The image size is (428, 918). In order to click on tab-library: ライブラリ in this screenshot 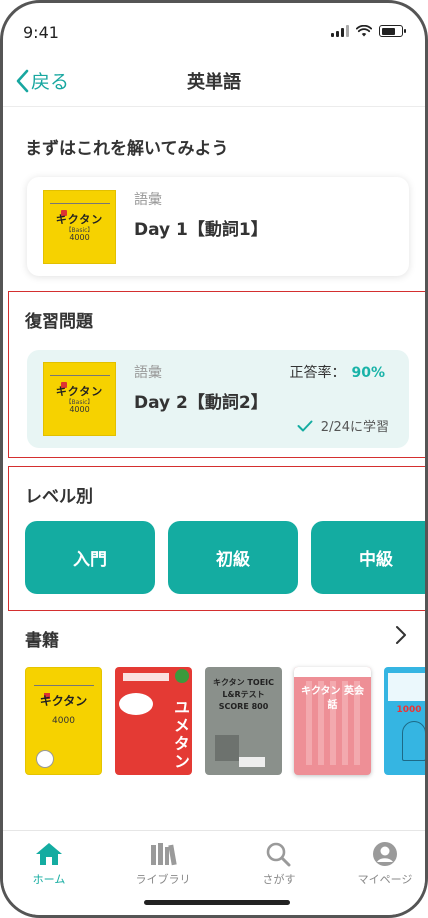, I will do `click(163, 864)`.